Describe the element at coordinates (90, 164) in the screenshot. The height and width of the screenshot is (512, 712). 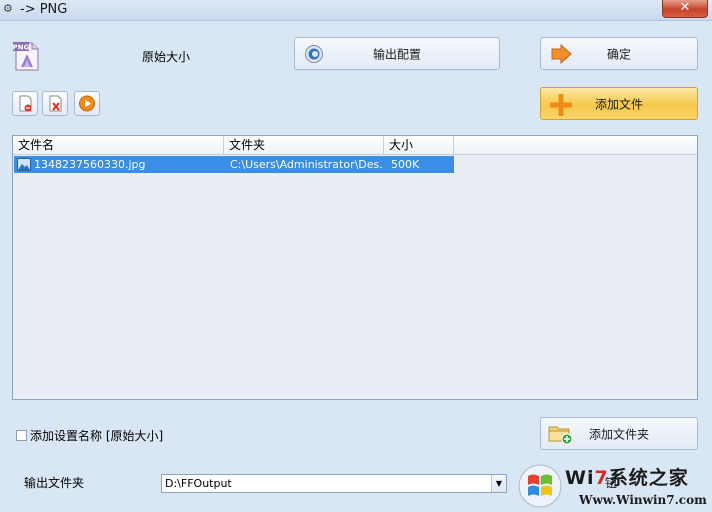
I see `file-name-cell: 1348237560330.jpg` at that location.